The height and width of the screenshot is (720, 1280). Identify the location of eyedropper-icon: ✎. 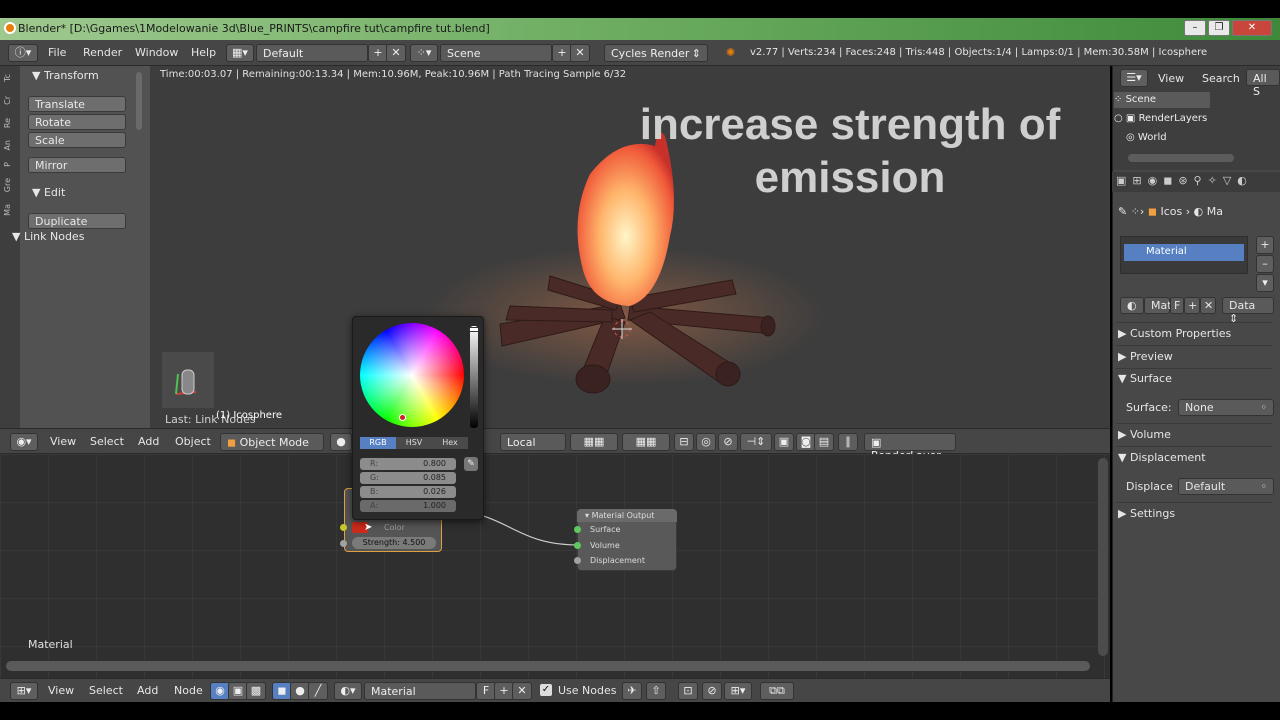
(471, 464).